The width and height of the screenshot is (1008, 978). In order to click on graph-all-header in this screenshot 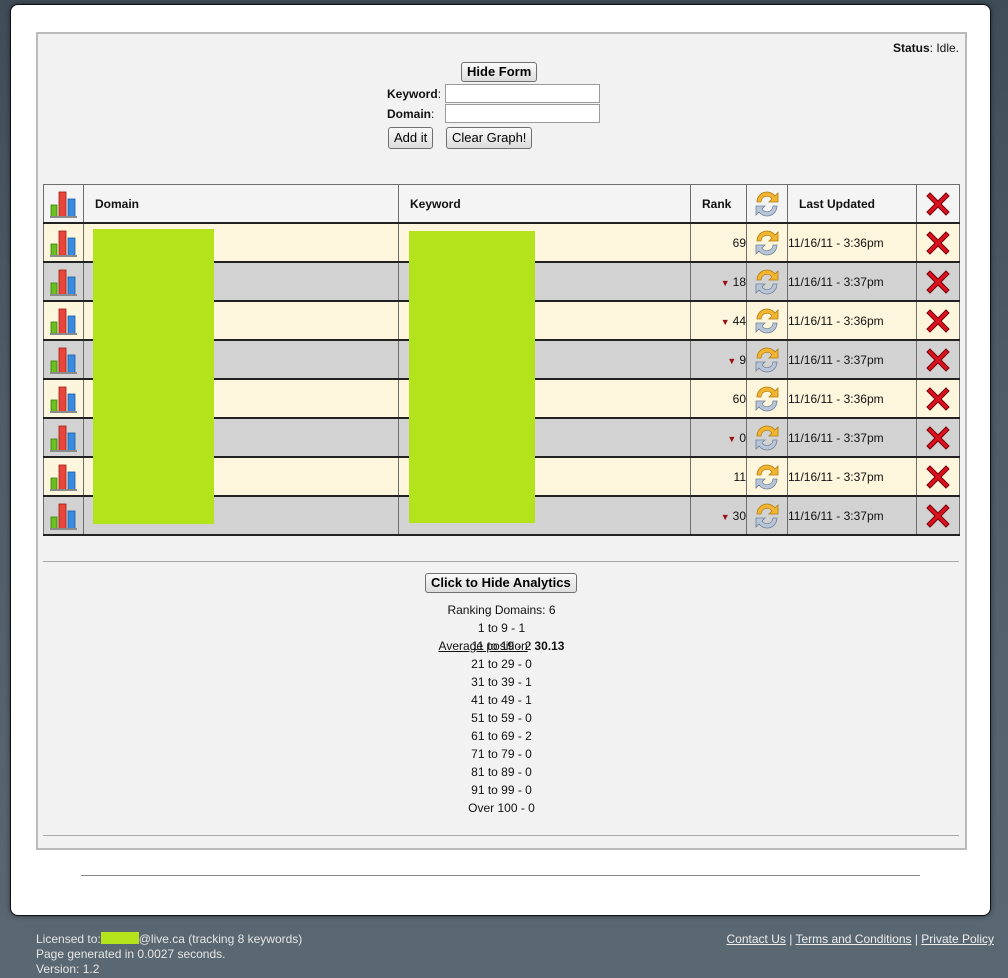, I will do `click(63, 204)`.